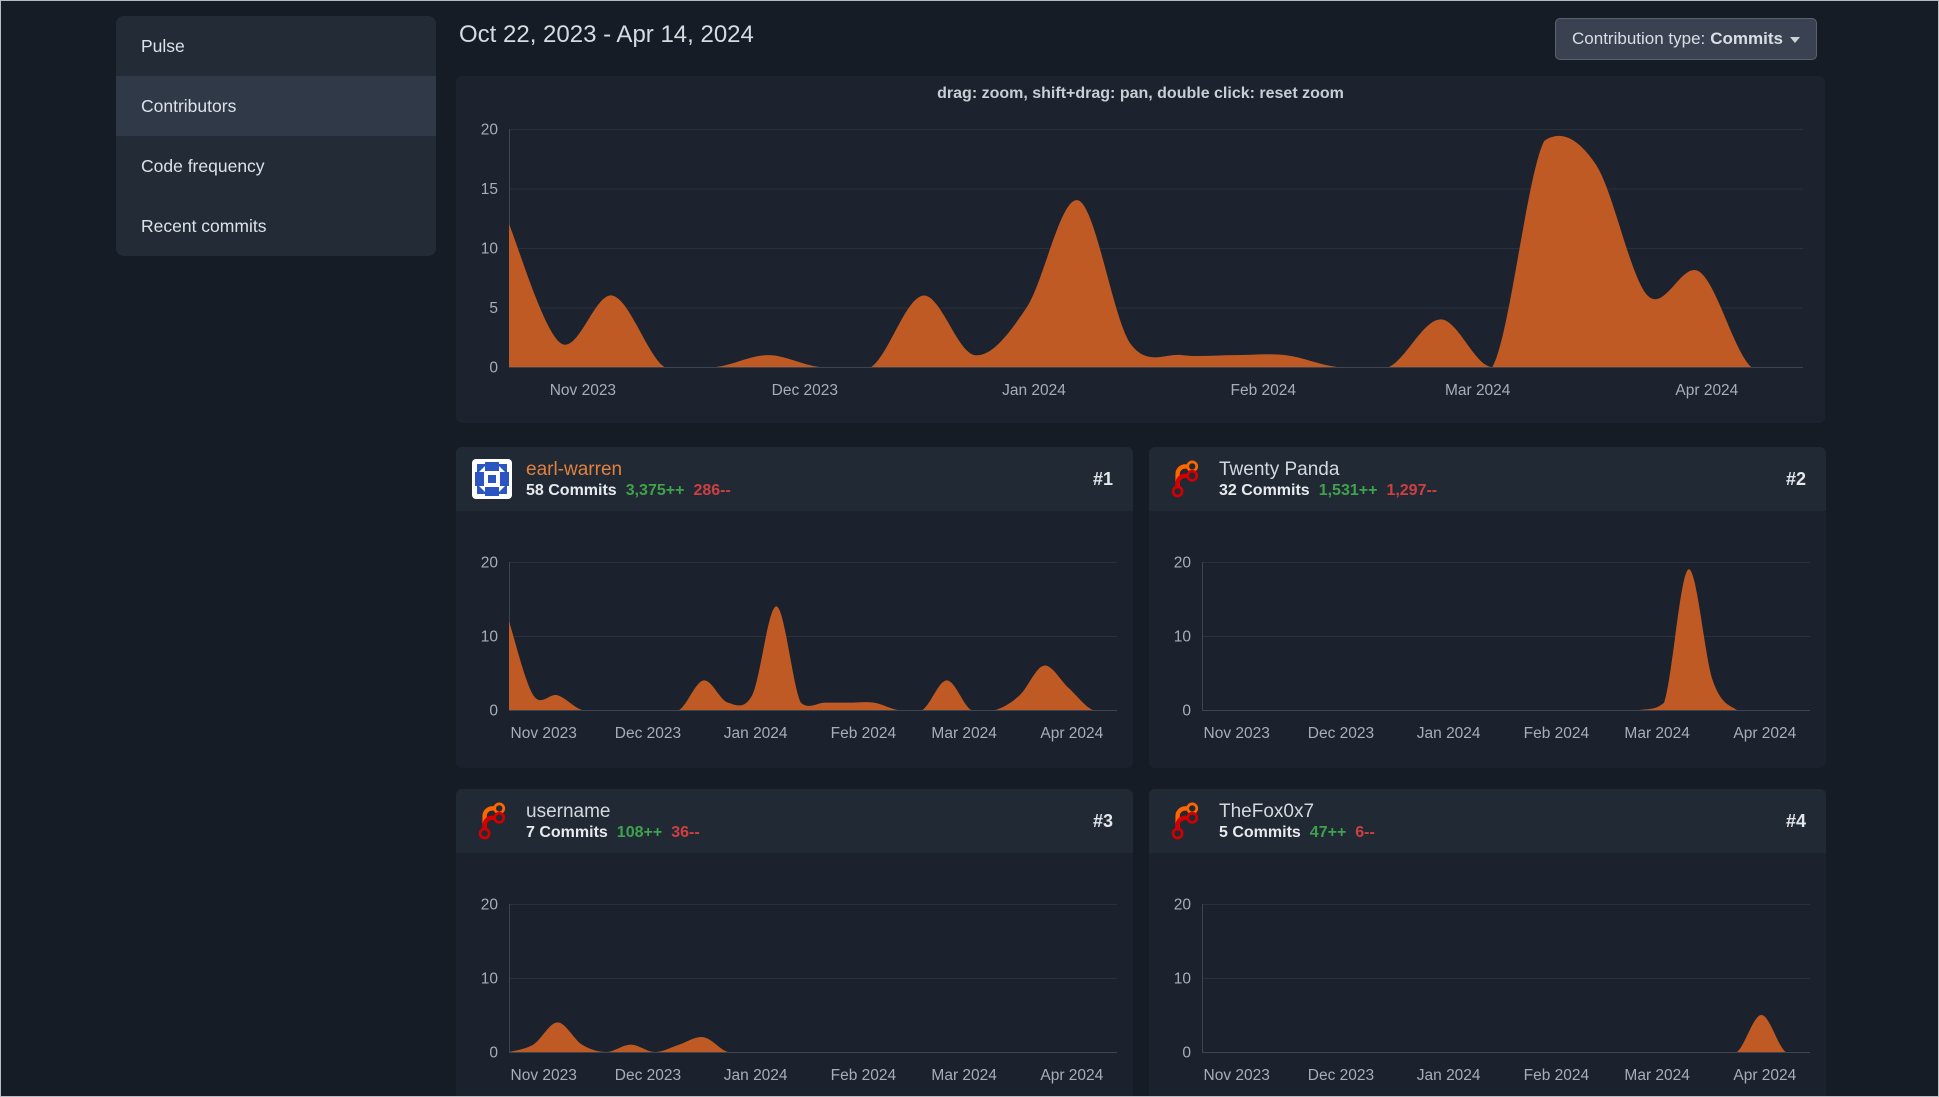 This screenshot has height=1097, width=1939. I want to click on contributor-card-header: earl-warren 58 Commits 3,375++ 286-- #1, so click(794, 479).